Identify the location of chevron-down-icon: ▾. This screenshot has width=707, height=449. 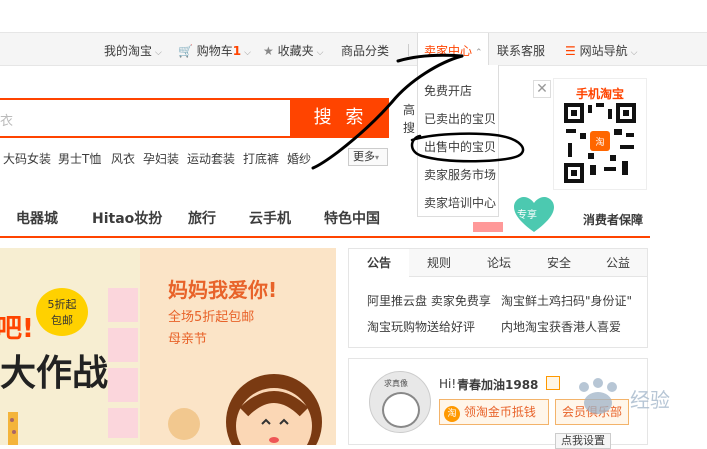
(377, 157).